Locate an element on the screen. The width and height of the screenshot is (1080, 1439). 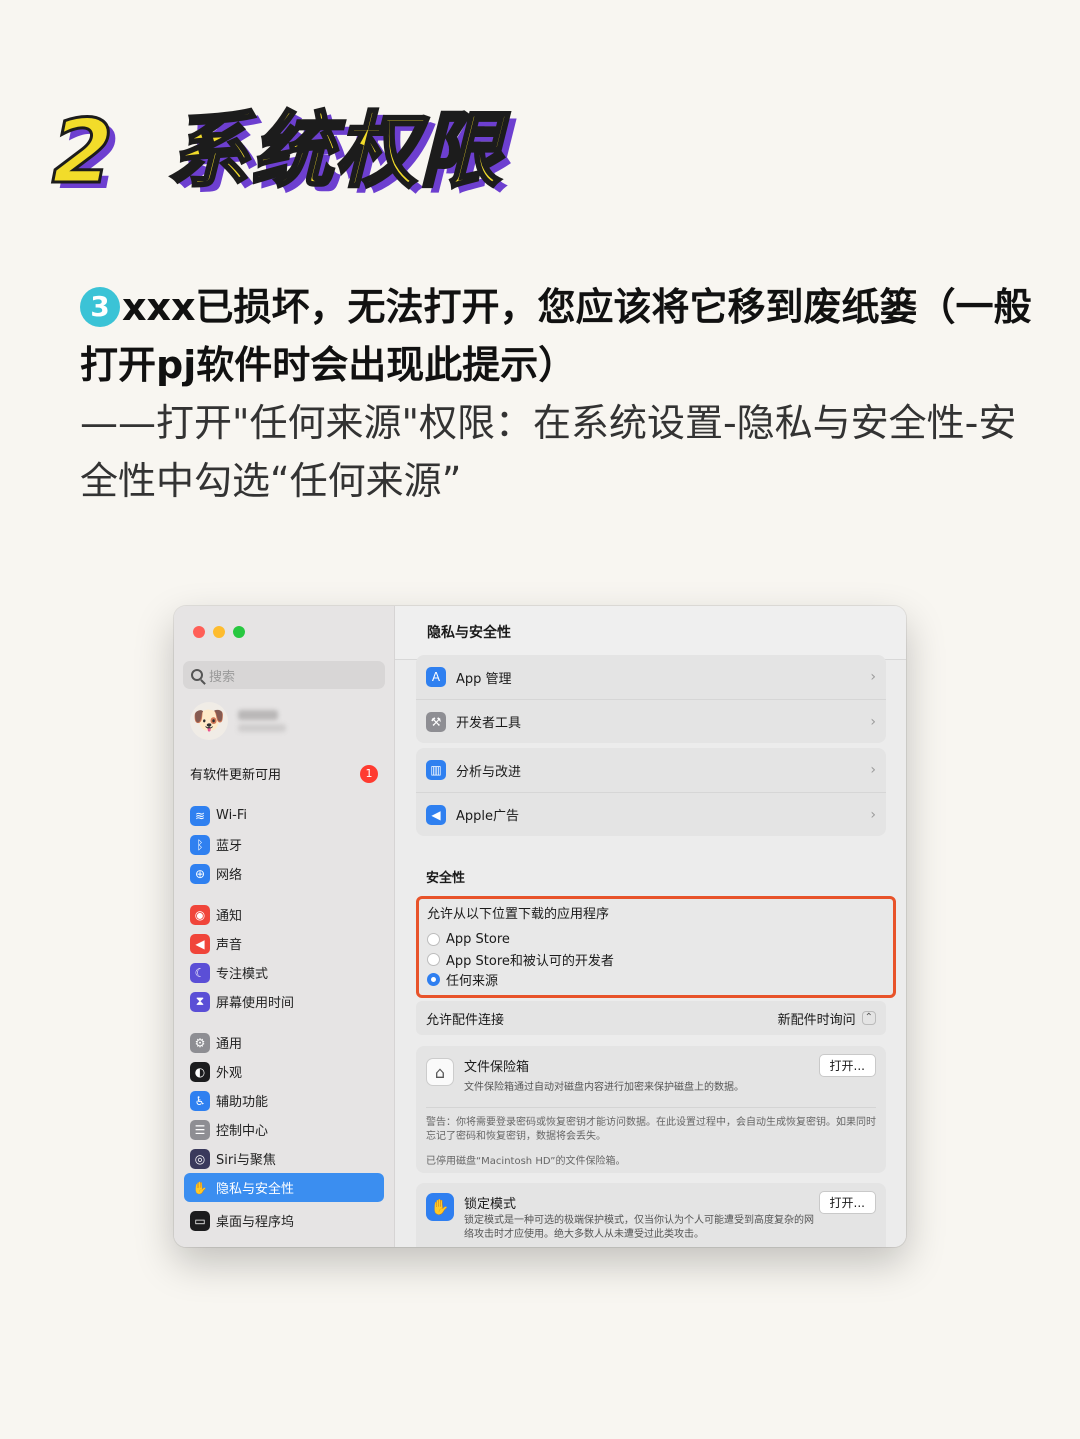
sidebar-item-label: 蓝牙 is located at coordinates (229, 846).